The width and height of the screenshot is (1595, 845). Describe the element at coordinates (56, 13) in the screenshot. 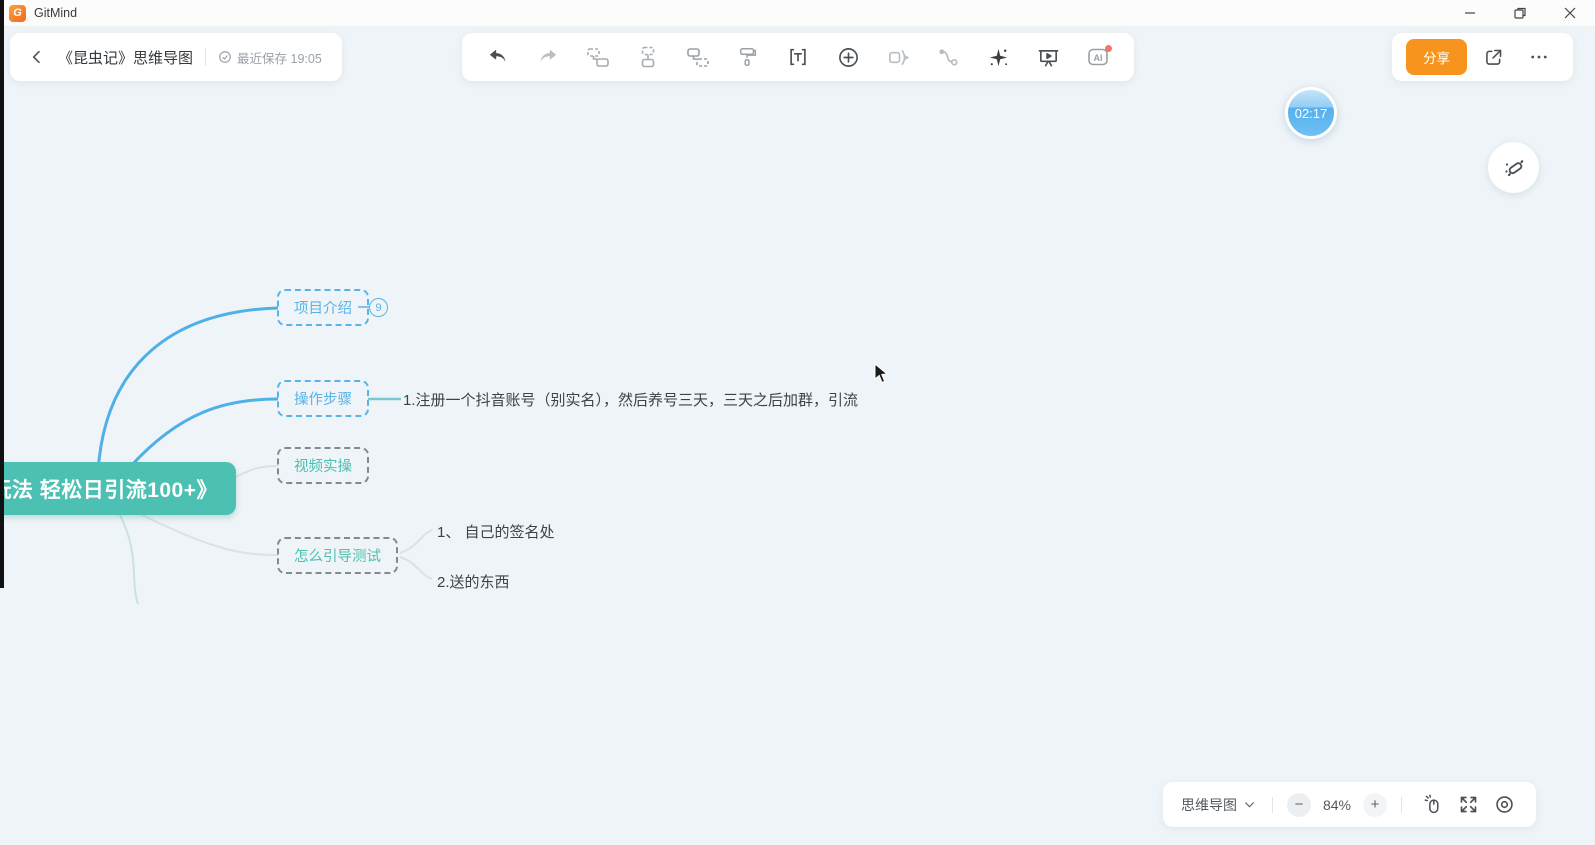

I see `app-title: GitMind` at that location.